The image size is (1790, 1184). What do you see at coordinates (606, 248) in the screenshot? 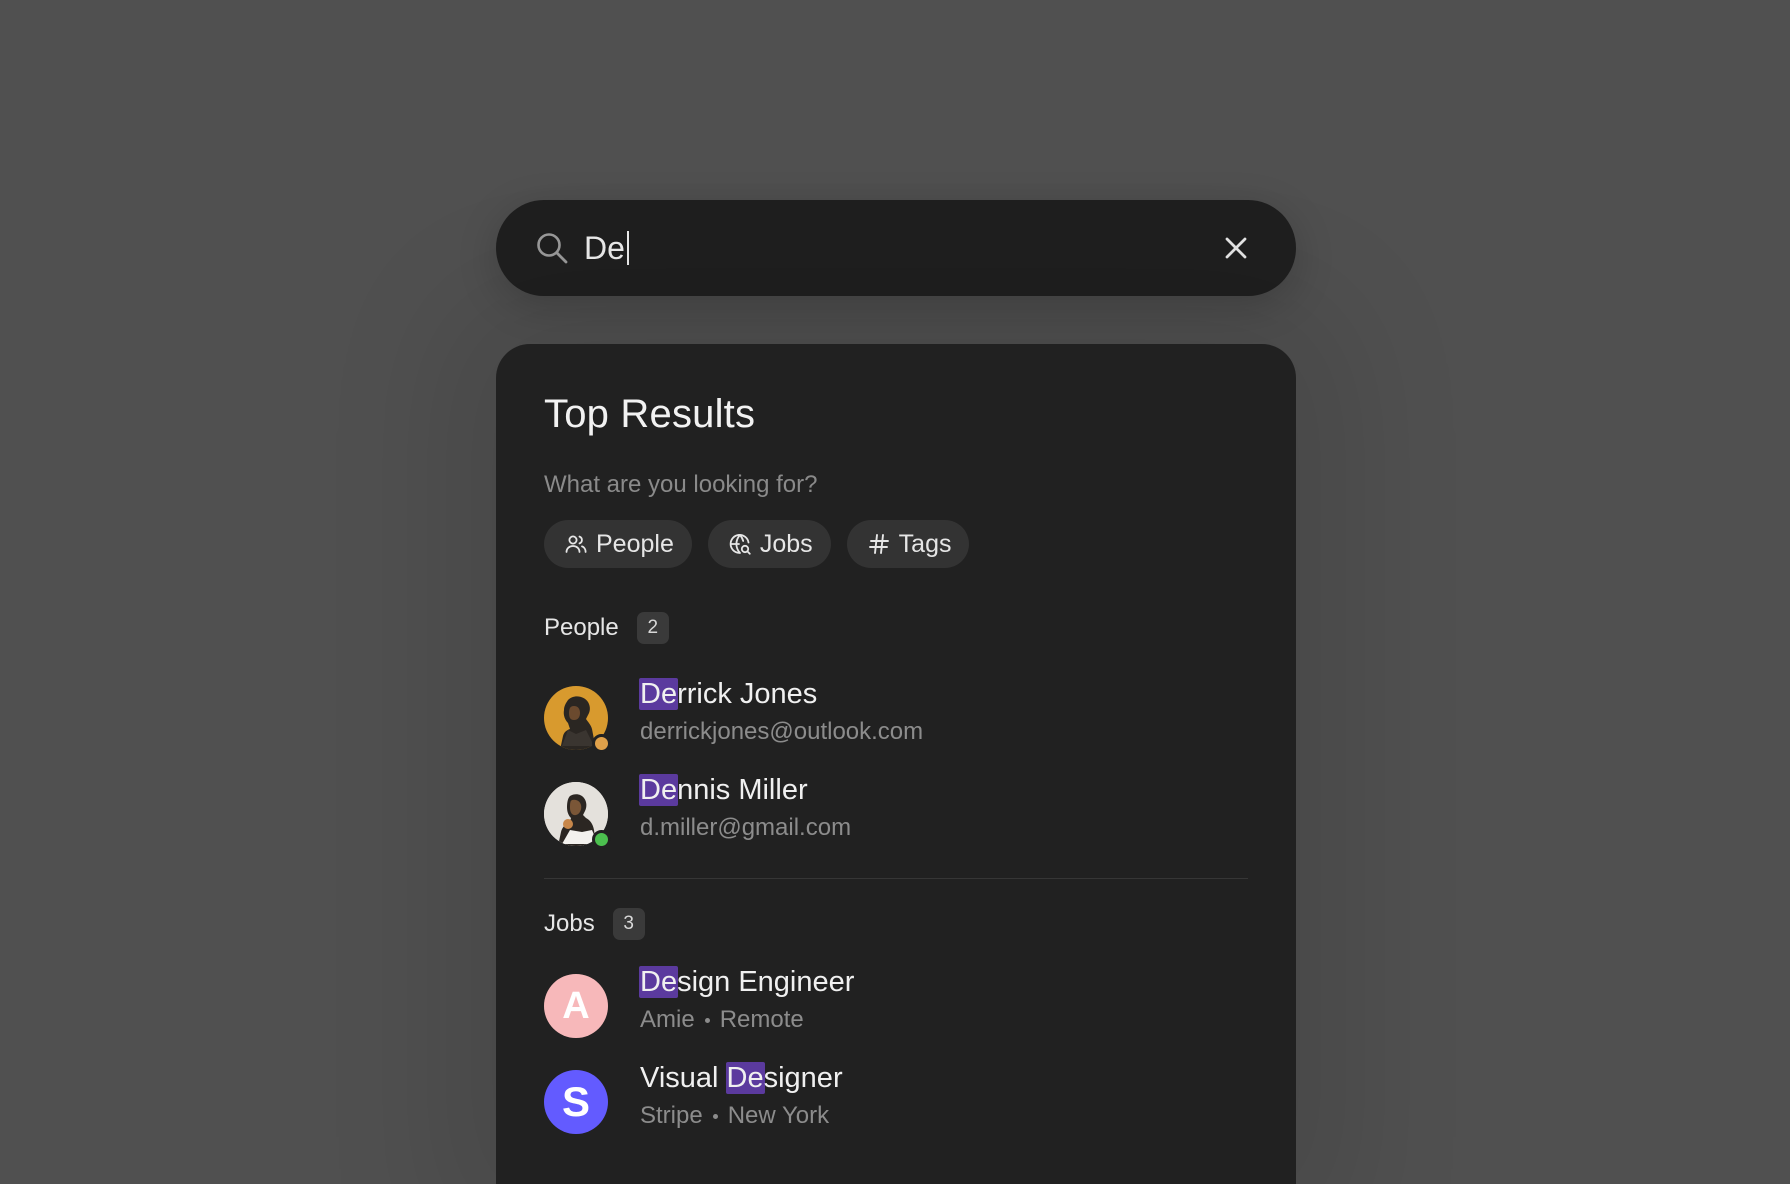
I see `search-input: De` at bounding box center [606, 248].